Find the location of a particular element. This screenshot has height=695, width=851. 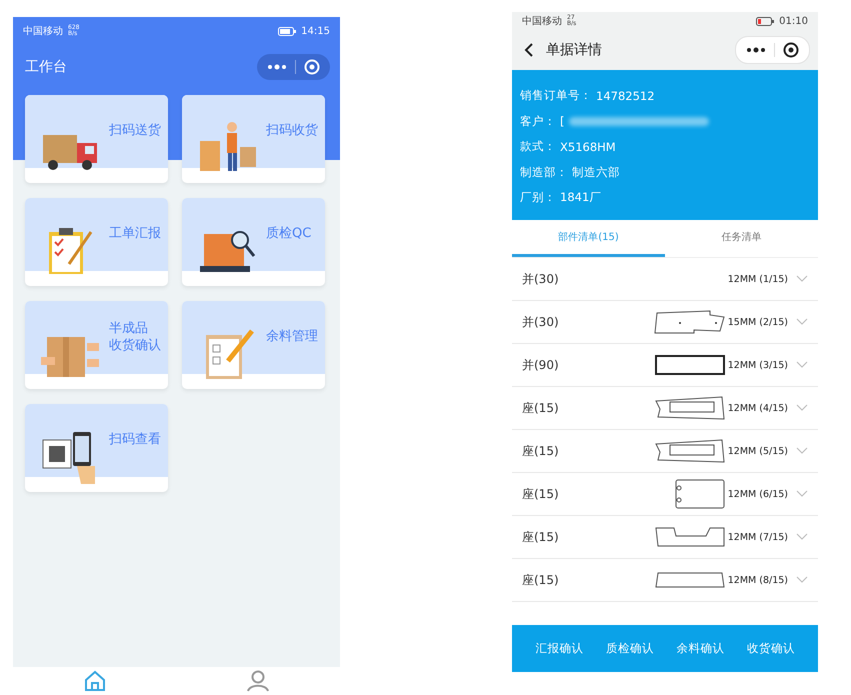

part-row: 座(15) 12MM (4/15) is located at coordinates (665, 408).